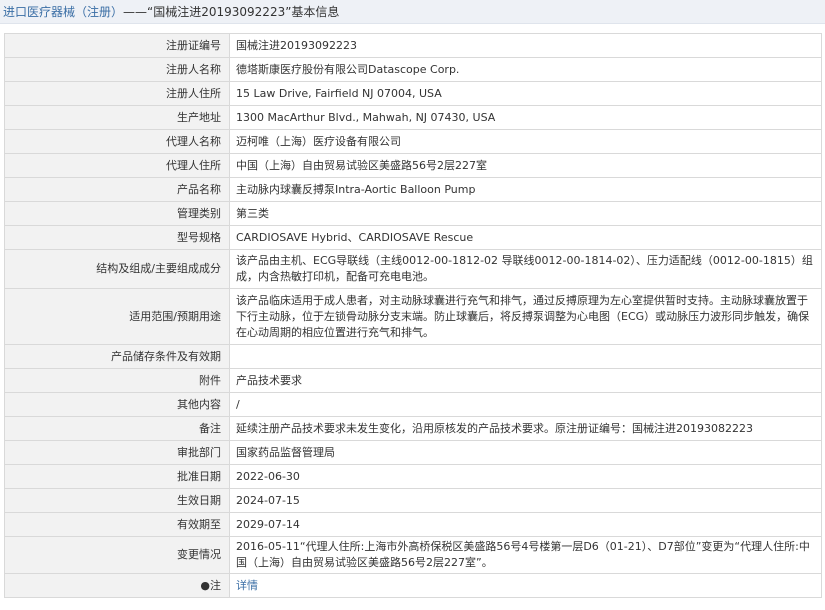  What do you see at coordinates (117, 69) in the screenshot?
I see `row-label: 注册人名称` at bounding box center [117, 69].